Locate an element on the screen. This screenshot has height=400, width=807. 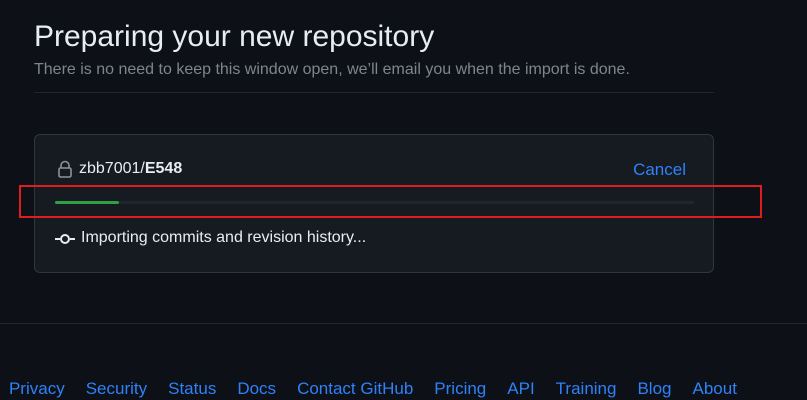
commit-icon is located at coordinates (65, 238).